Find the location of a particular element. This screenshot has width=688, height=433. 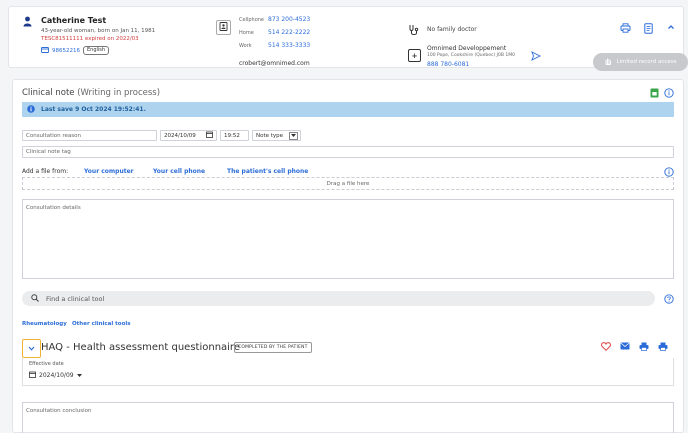

effective-date-picker: 2024/10/09 is located at coordinates (55, 375).